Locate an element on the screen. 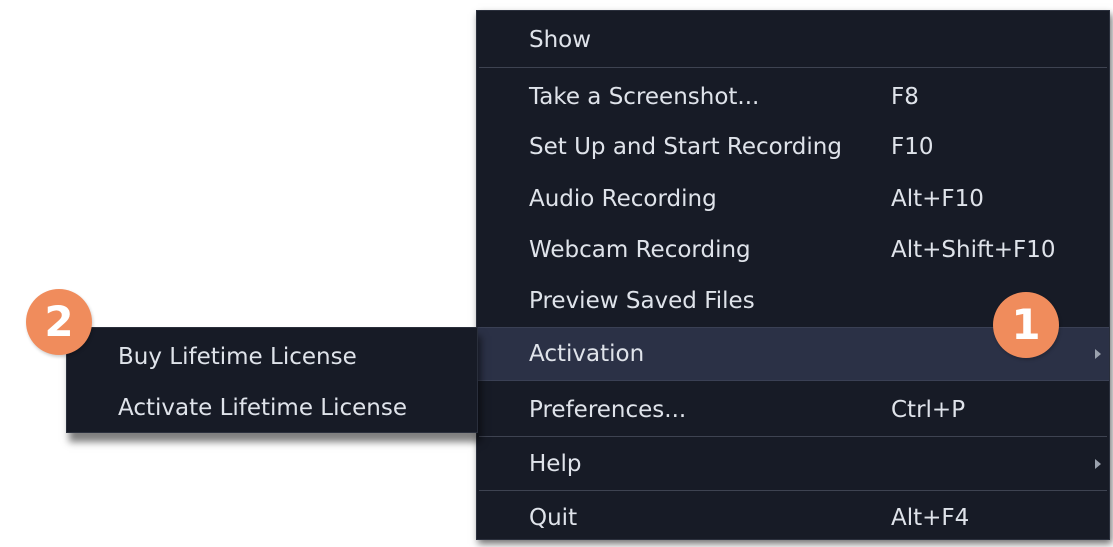 This screenshot has width=1113, height=547. submenu-item-activate-license: Activate Lifetime License is located at coordinates (272, 408).